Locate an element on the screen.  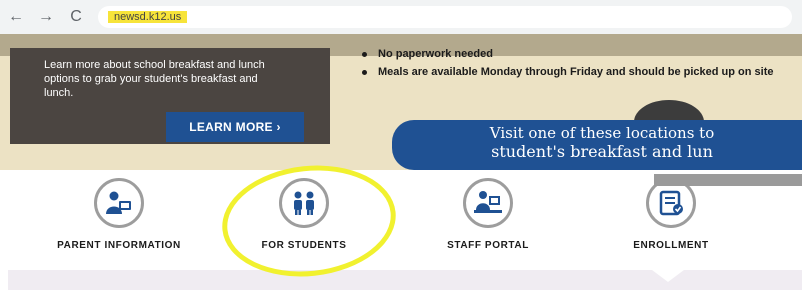
quick-link-for-students: FOR STUDENTS is located at coordinates (304, 214).